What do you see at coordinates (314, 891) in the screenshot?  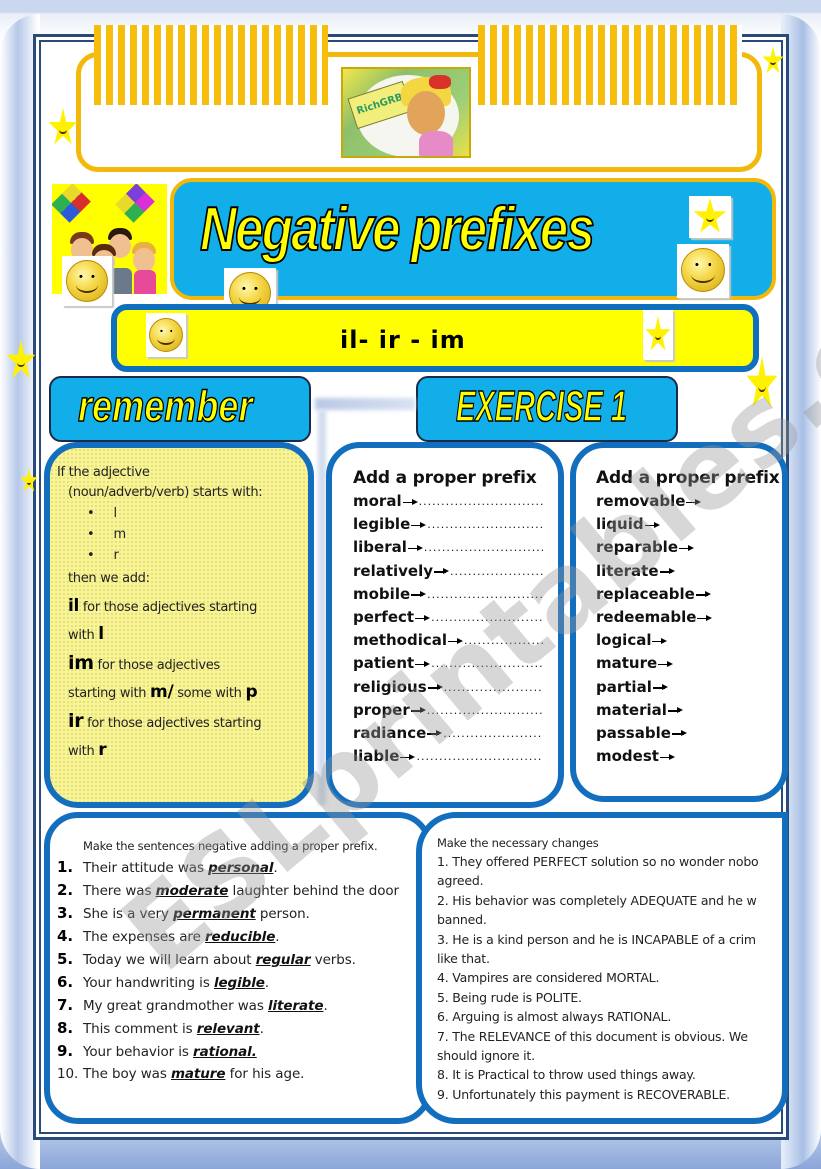 I see `sentence-after: laughter behind the door` at bounding box center [314, 891].